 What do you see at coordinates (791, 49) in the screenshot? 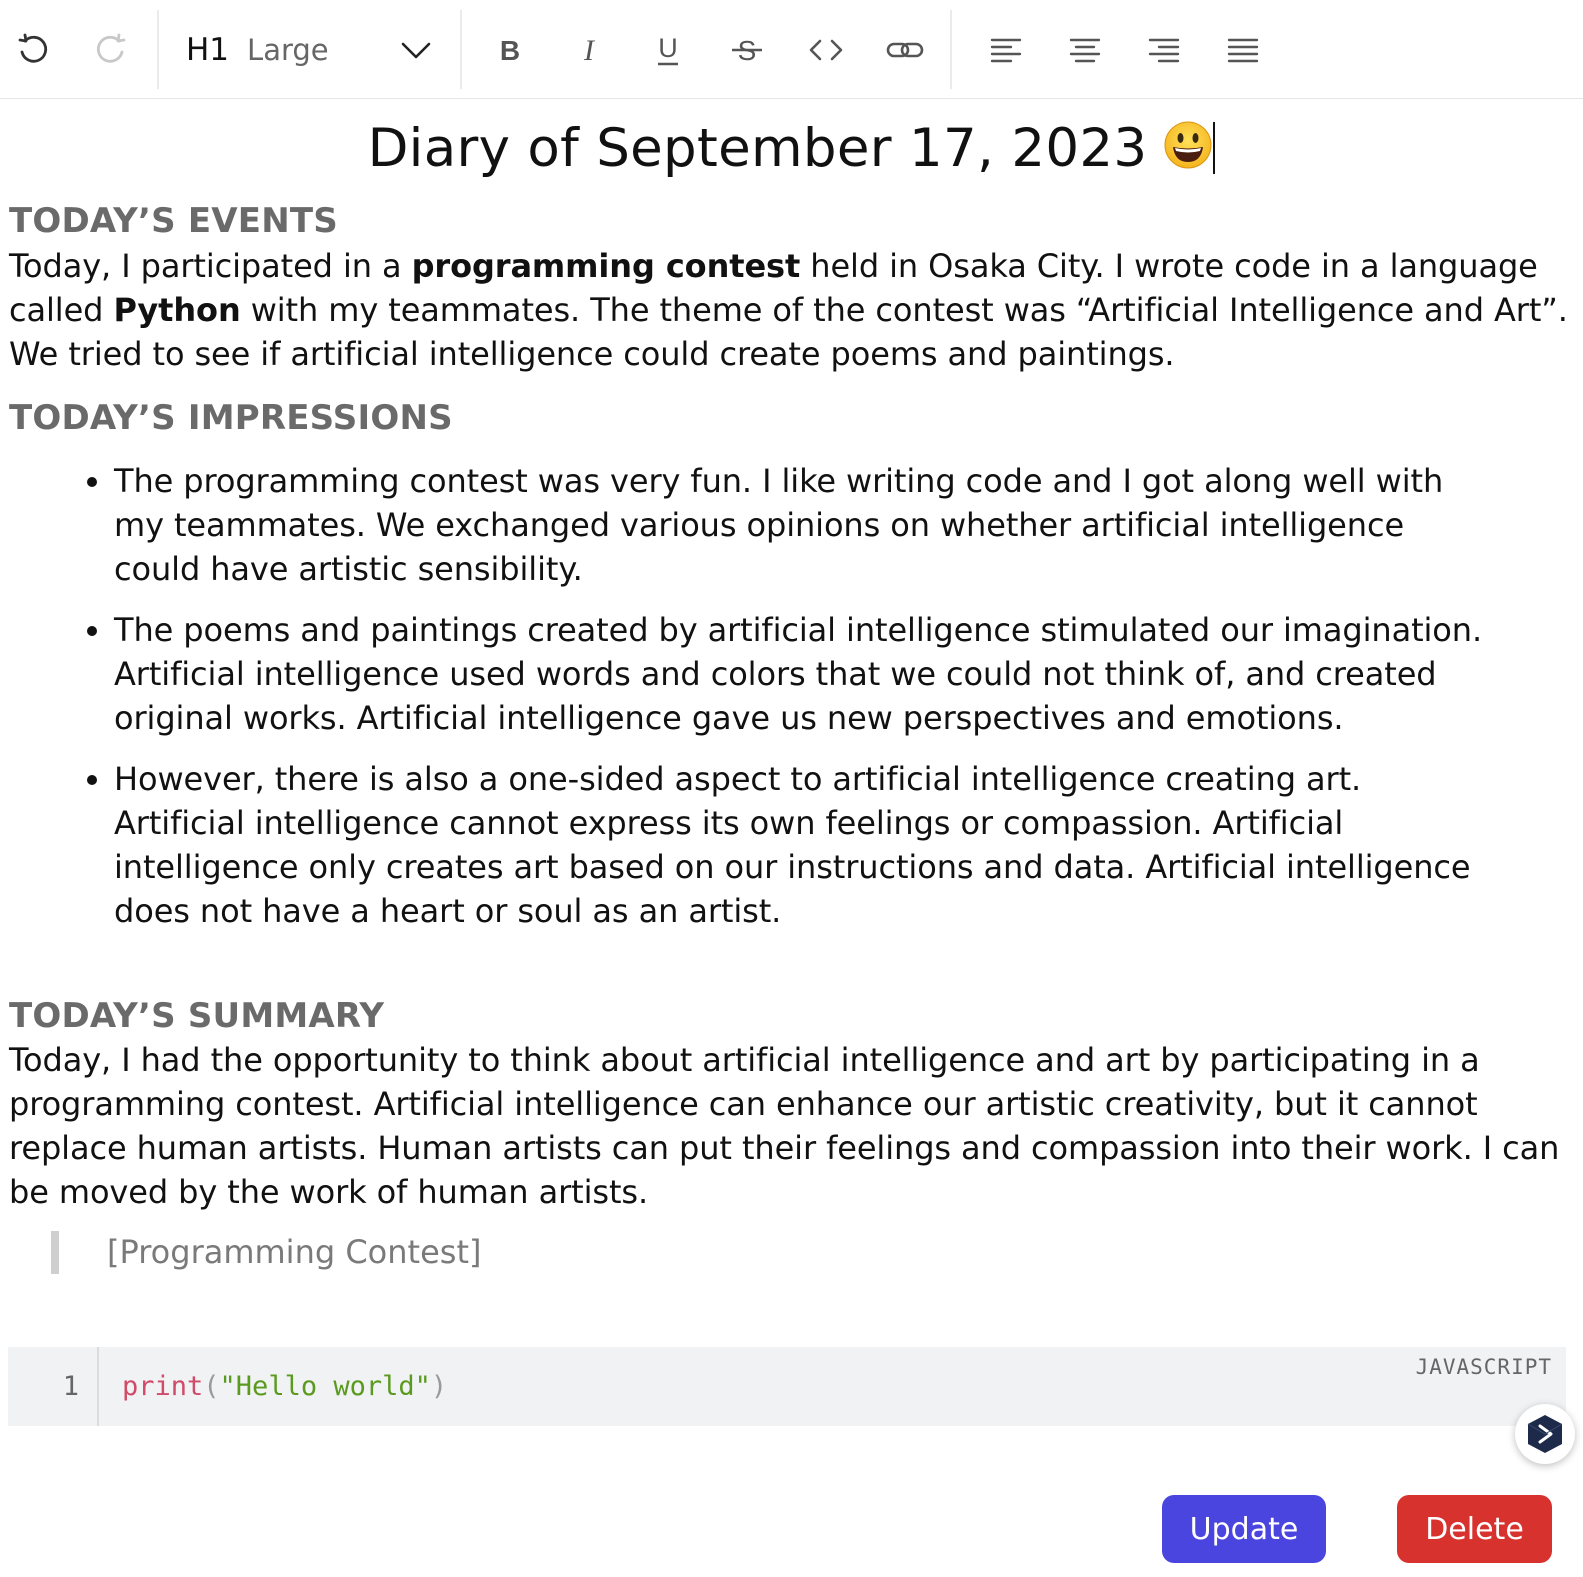
I see `editor-toolbar: H1 Large B I U S` at bounding box center [791, 49].